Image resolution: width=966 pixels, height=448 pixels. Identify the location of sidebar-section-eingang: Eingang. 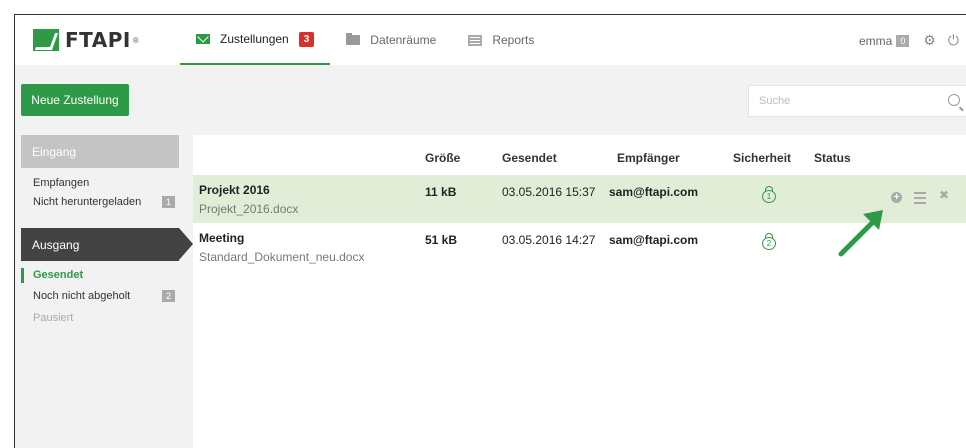
(100, 151).